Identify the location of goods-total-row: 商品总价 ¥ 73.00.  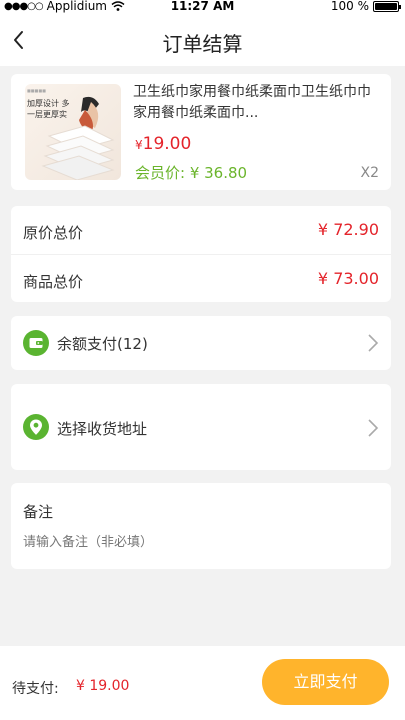
(201, 278).